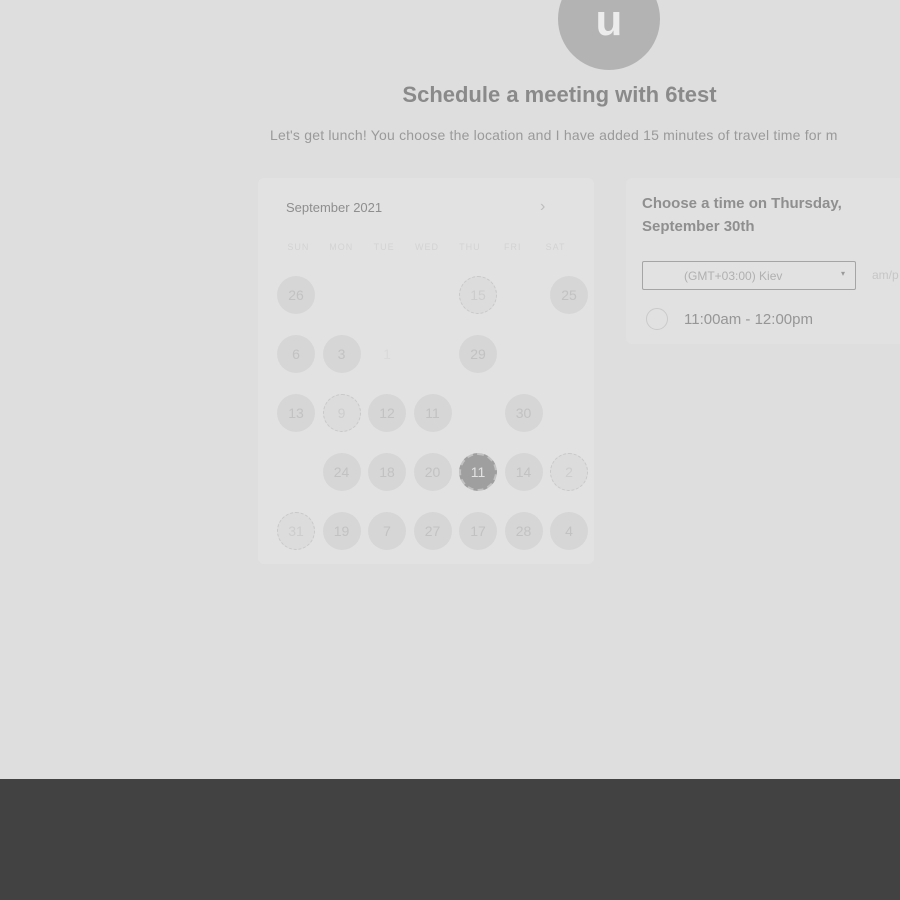  Describe the element at coordinates (341, 247) in the screenshot. I see `weekday-label: MON` at that location.